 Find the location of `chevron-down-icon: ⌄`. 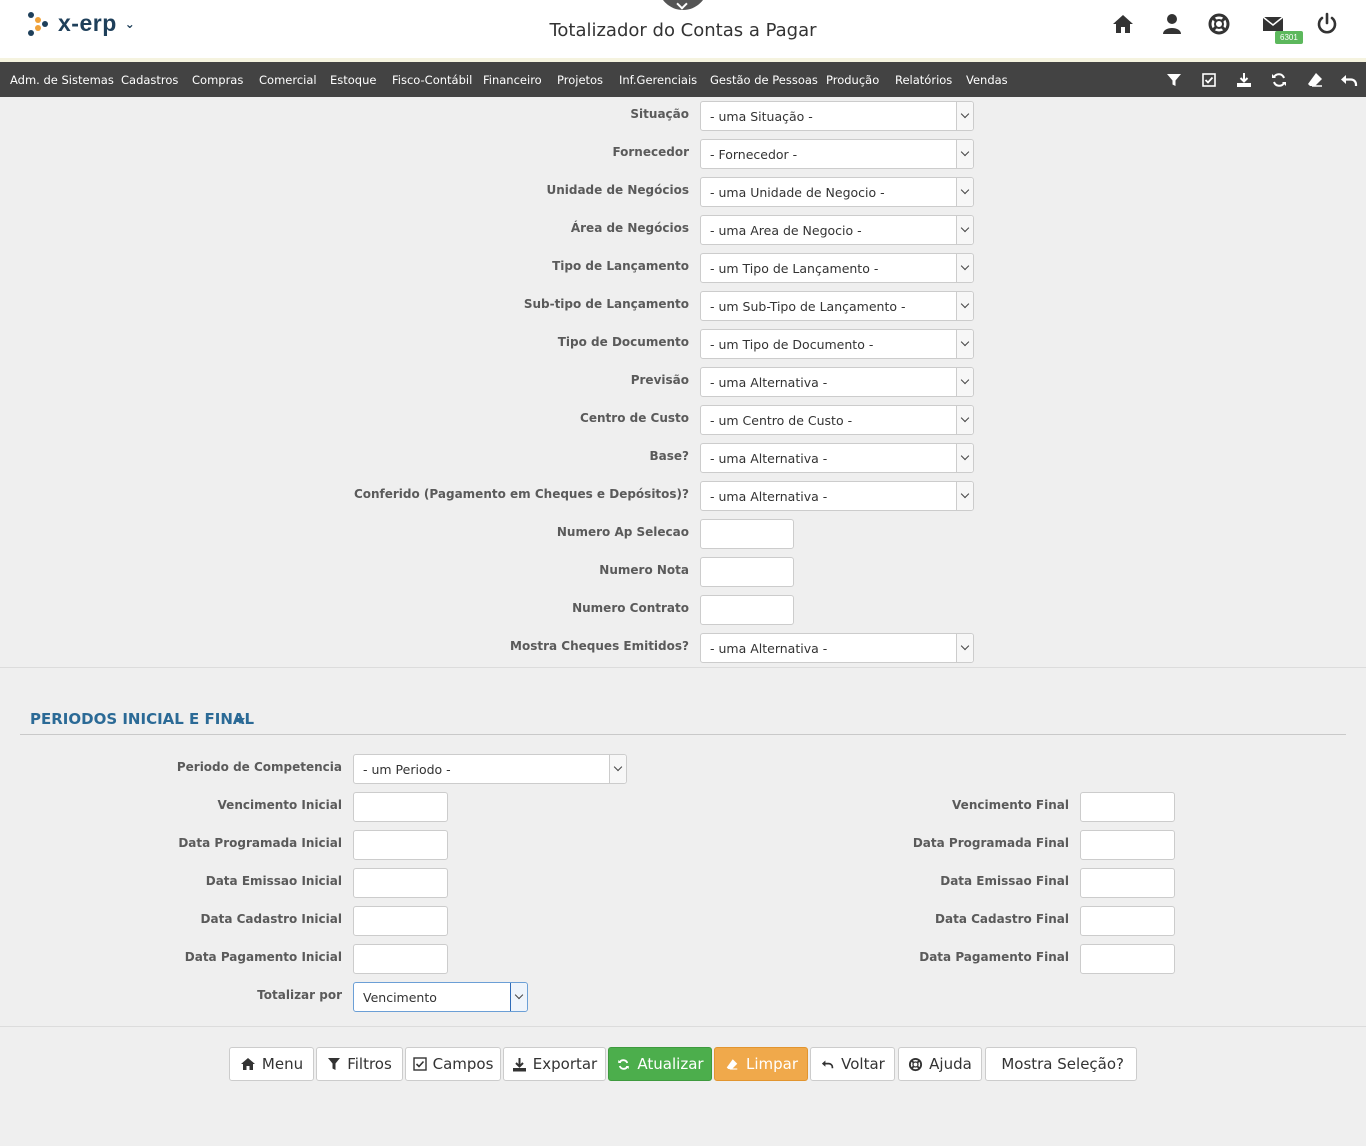

chevron-down-icon: ⌄ is located at coordinates (129, 23).